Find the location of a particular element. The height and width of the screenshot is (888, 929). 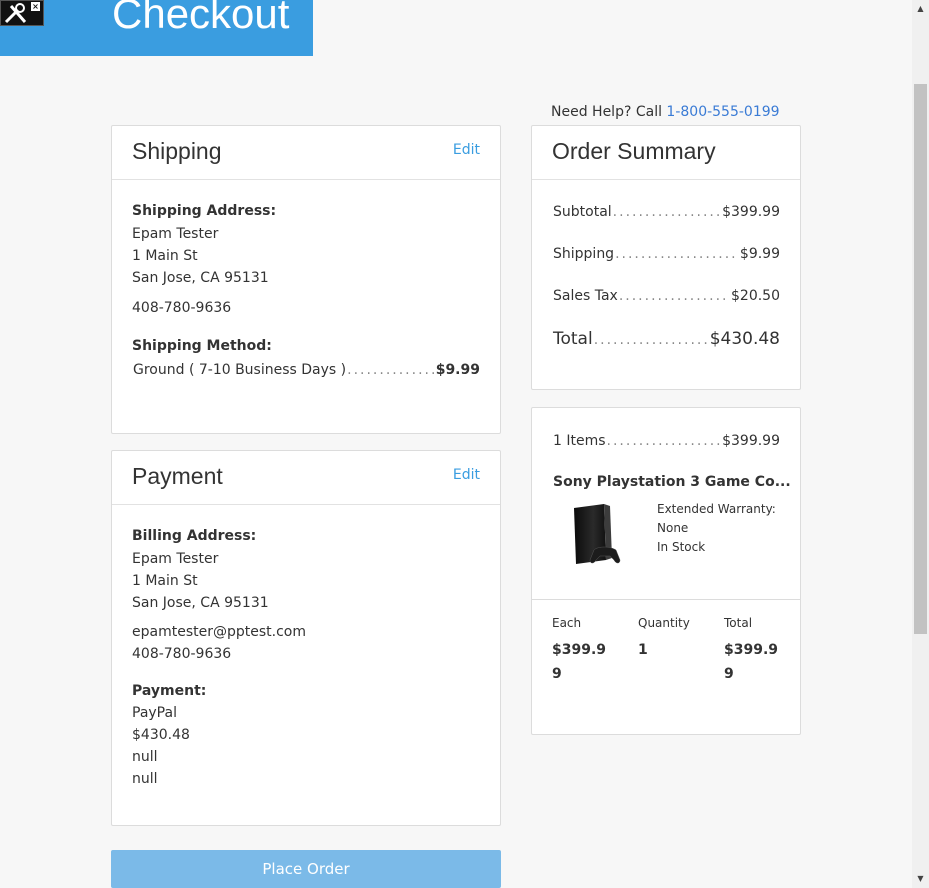

shipping-edit-link: Edit is located at coordinates (466, 150).